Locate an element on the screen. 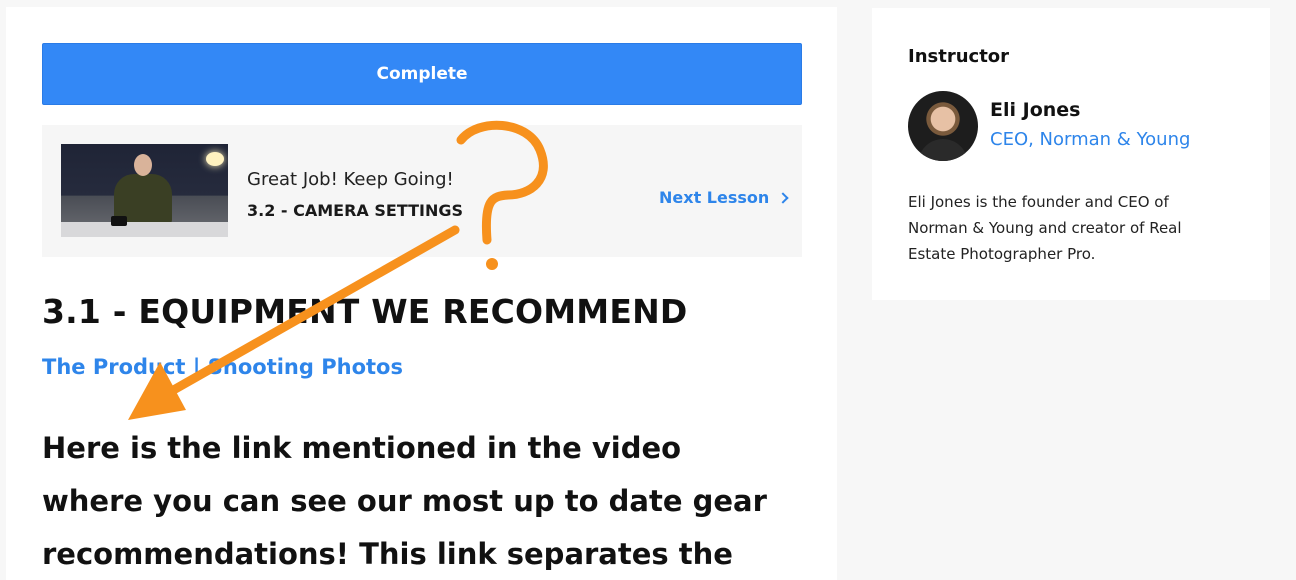 This screenshot has width=1296, height=580. chevron-right-icon is located at coordinates (783, 198).